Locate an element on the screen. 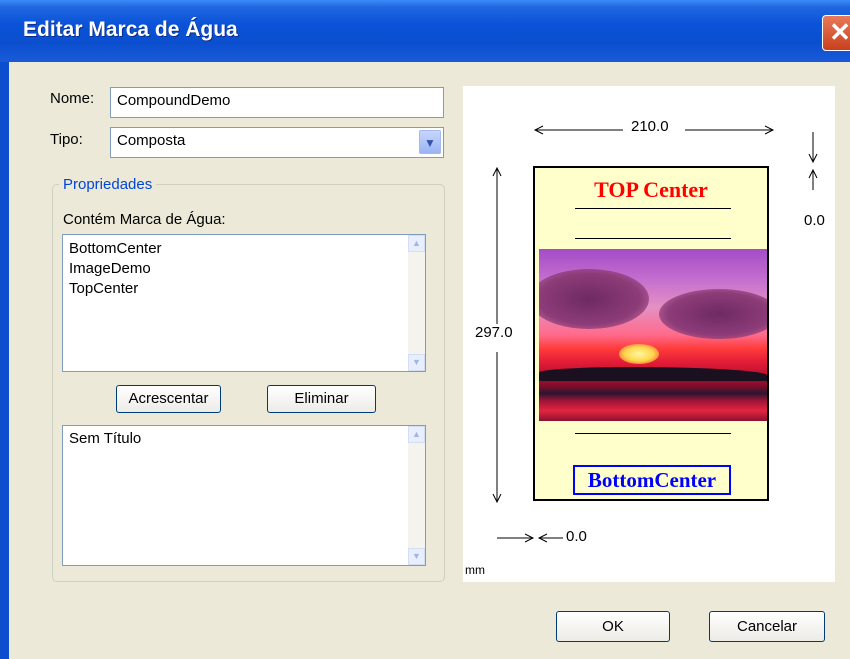 This screenshot has width=850, height=659. page-preview: TOP Center BottomCenter is located at coordinates (651, 333).